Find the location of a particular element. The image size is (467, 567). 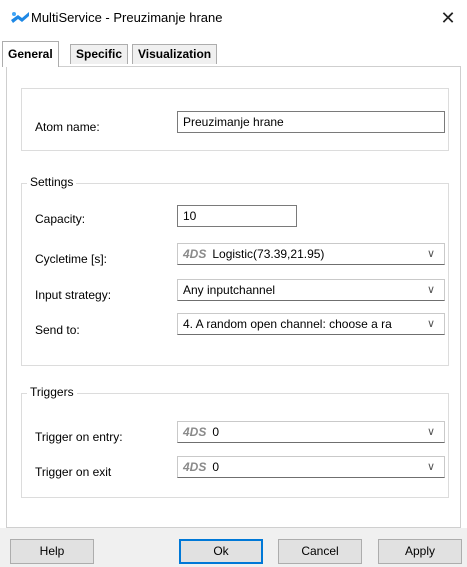

trigger-exit-value: 0 is located at coordinates (216, 467).